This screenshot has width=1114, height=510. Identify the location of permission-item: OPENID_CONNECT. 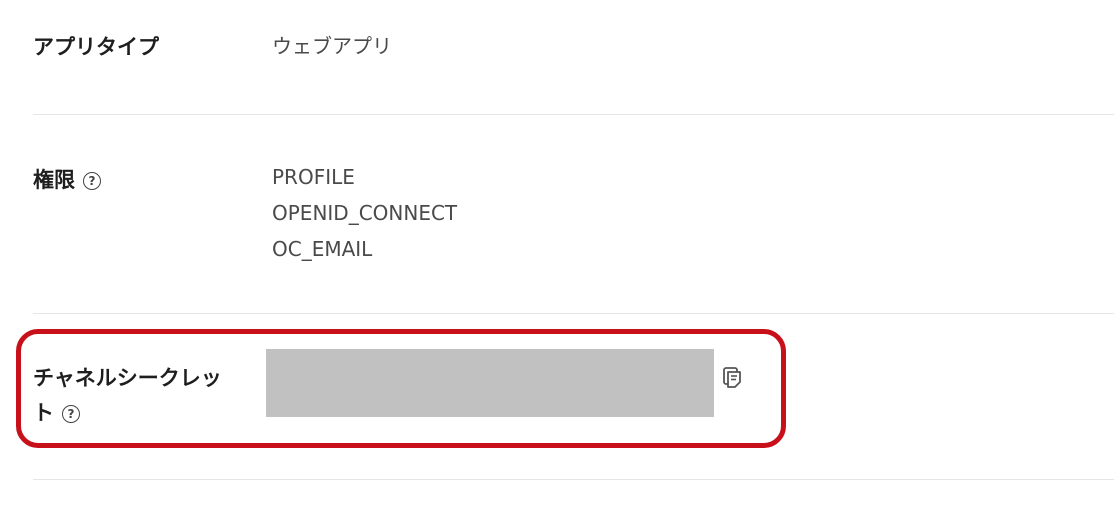
(365, 213).